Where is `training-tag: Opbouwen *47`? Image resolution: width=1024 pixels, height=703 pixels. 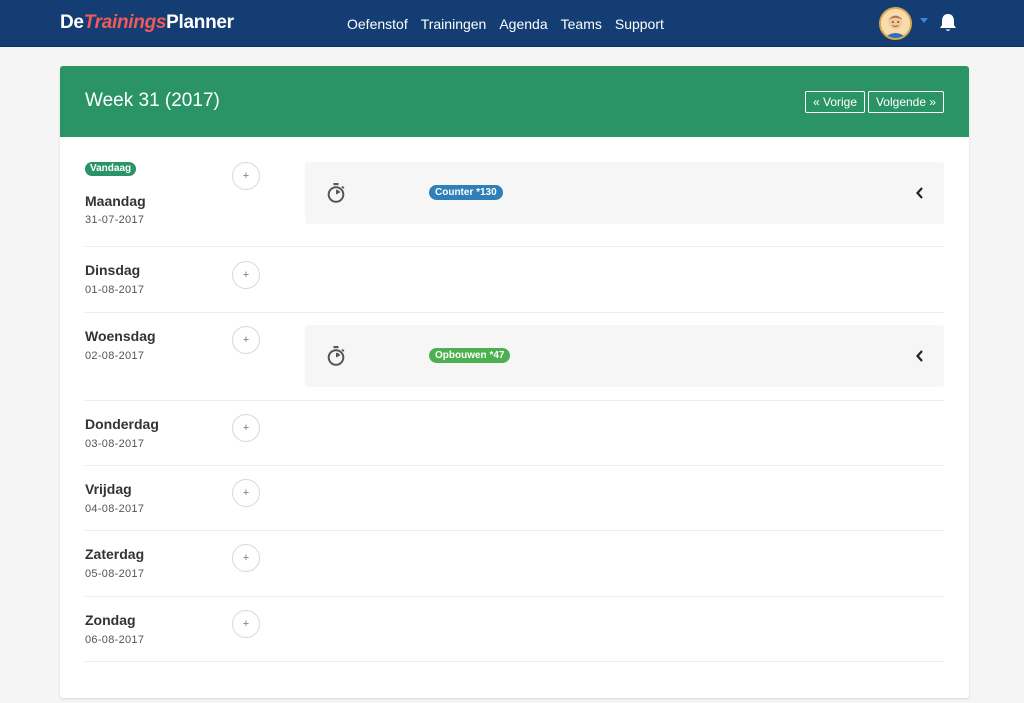 training-tag: Opbouwen *47 is located at coordinates (470, 355).